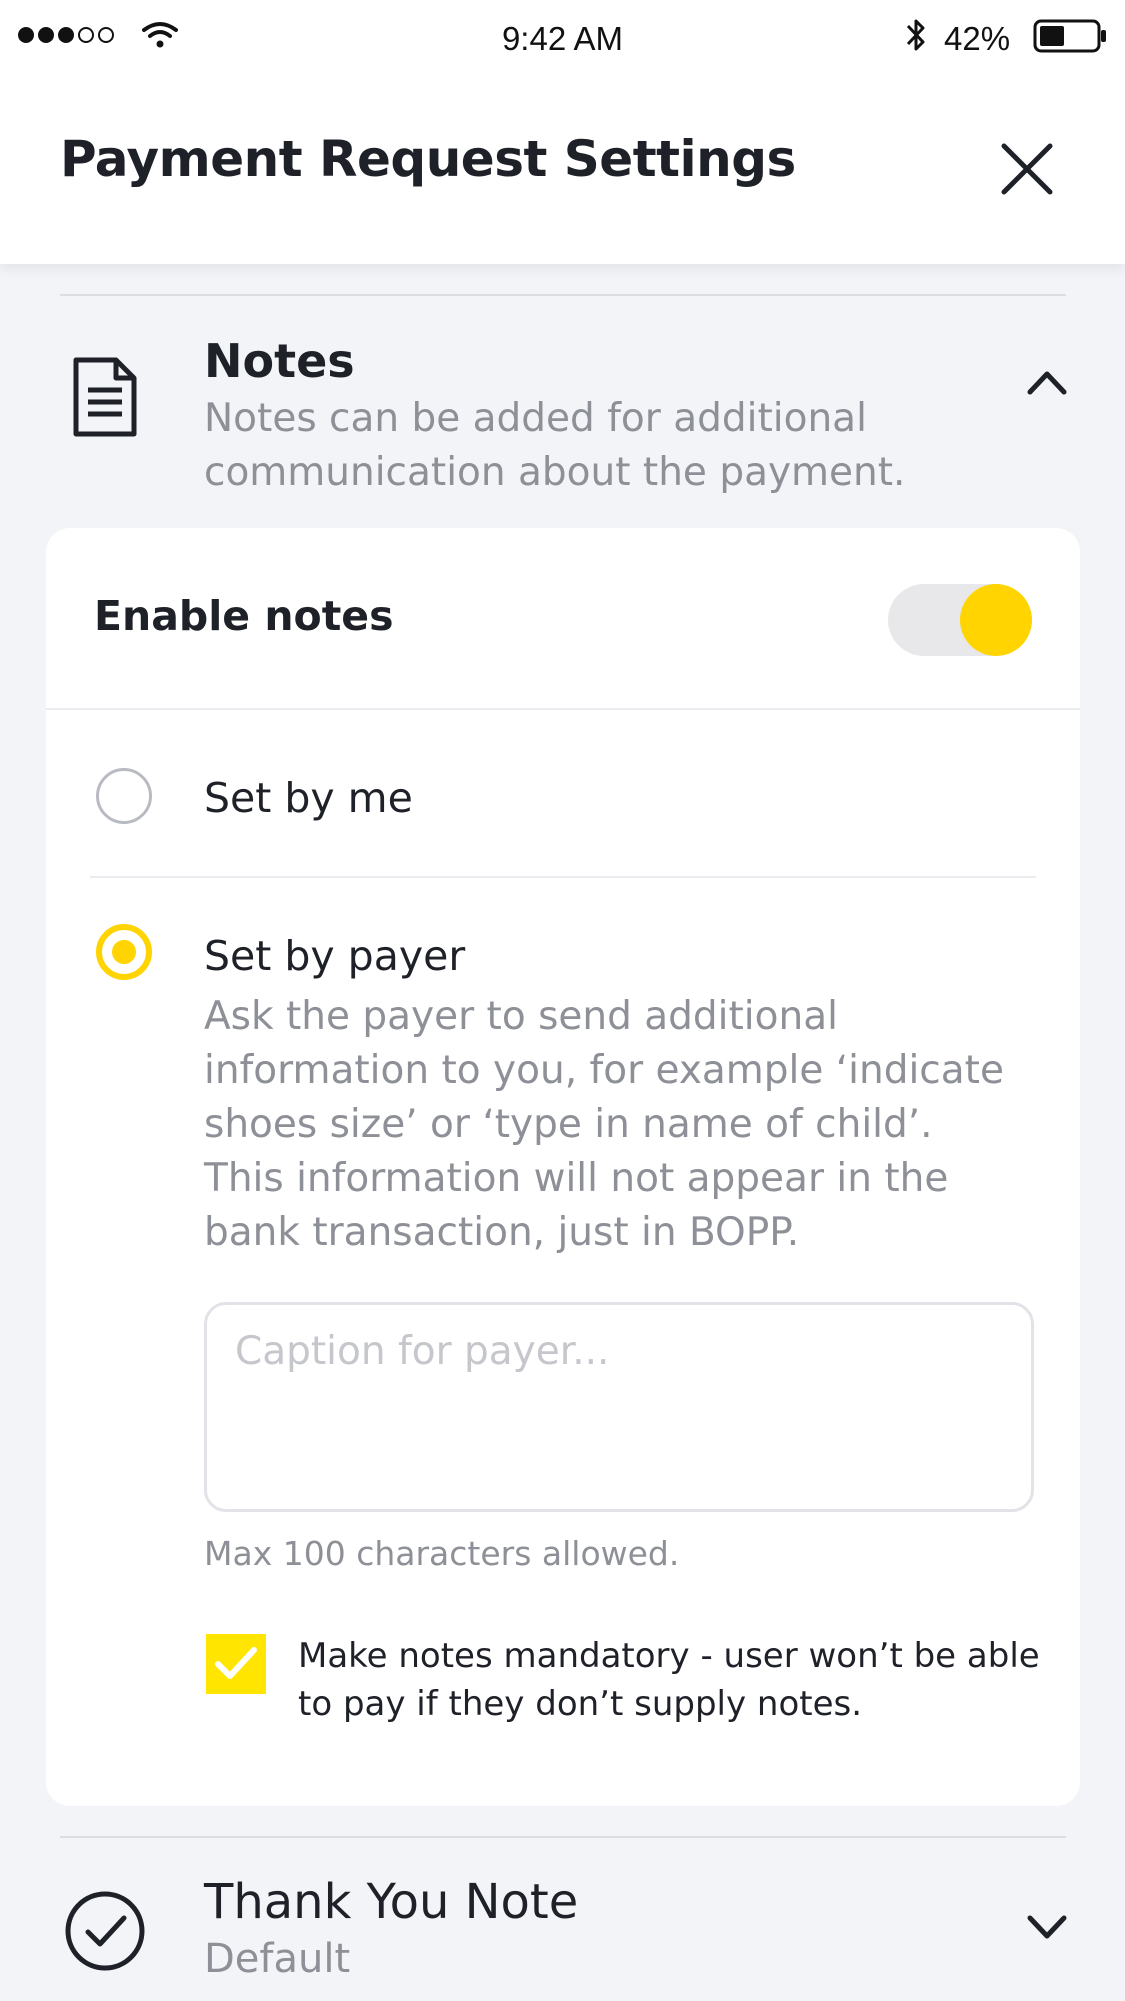 This screenshot has width=1125, height=2001. I want to click on thank-you-note-title: Thank You Note, so click(391, 1902).